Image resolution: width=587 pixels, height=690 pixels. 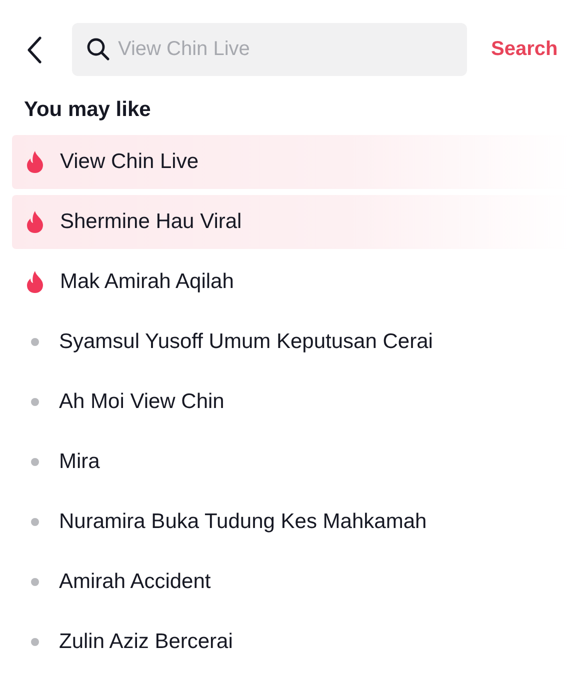 What do you see at coordinates (243, 522) in the screenshot?
I see `suggestion-text: Nuramira Buka Tudung Kes Mahkamah` at bounding box center [243, 522].